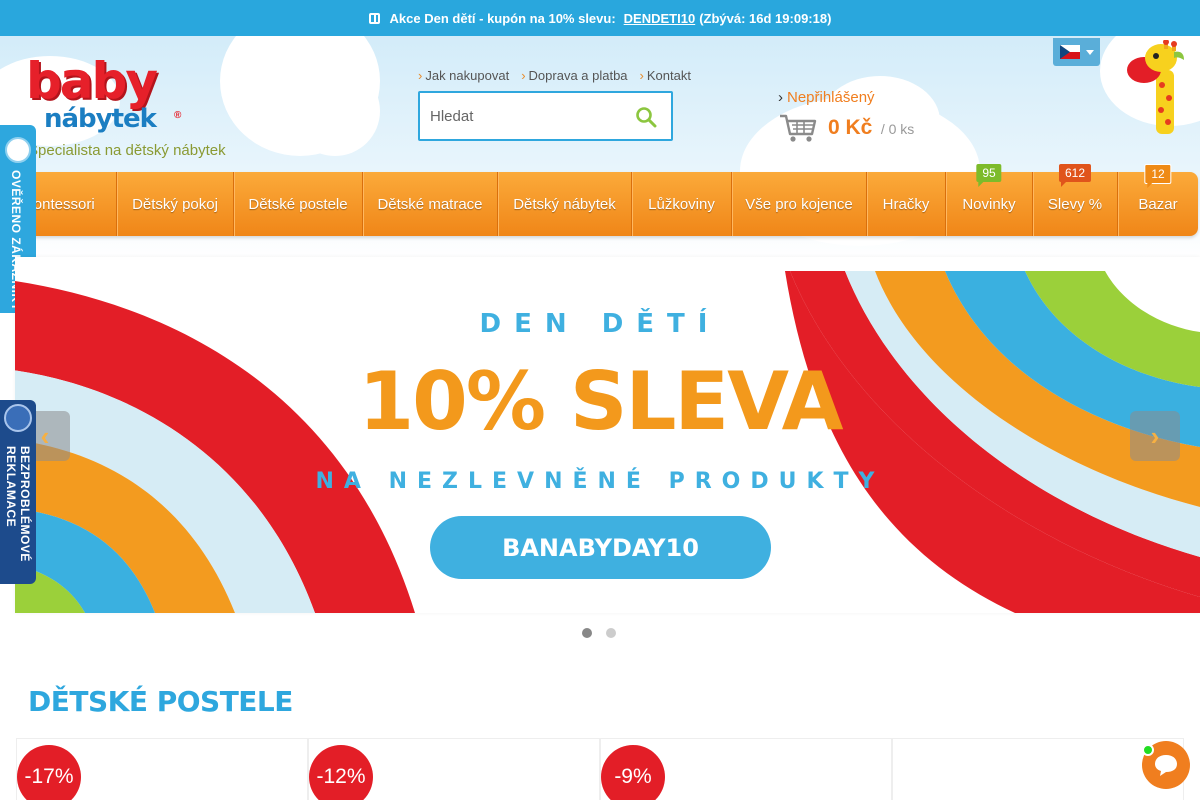  I want to click on promo-text: Akce Den dětí - kupón na 10% slevu:, so click(502, 18).